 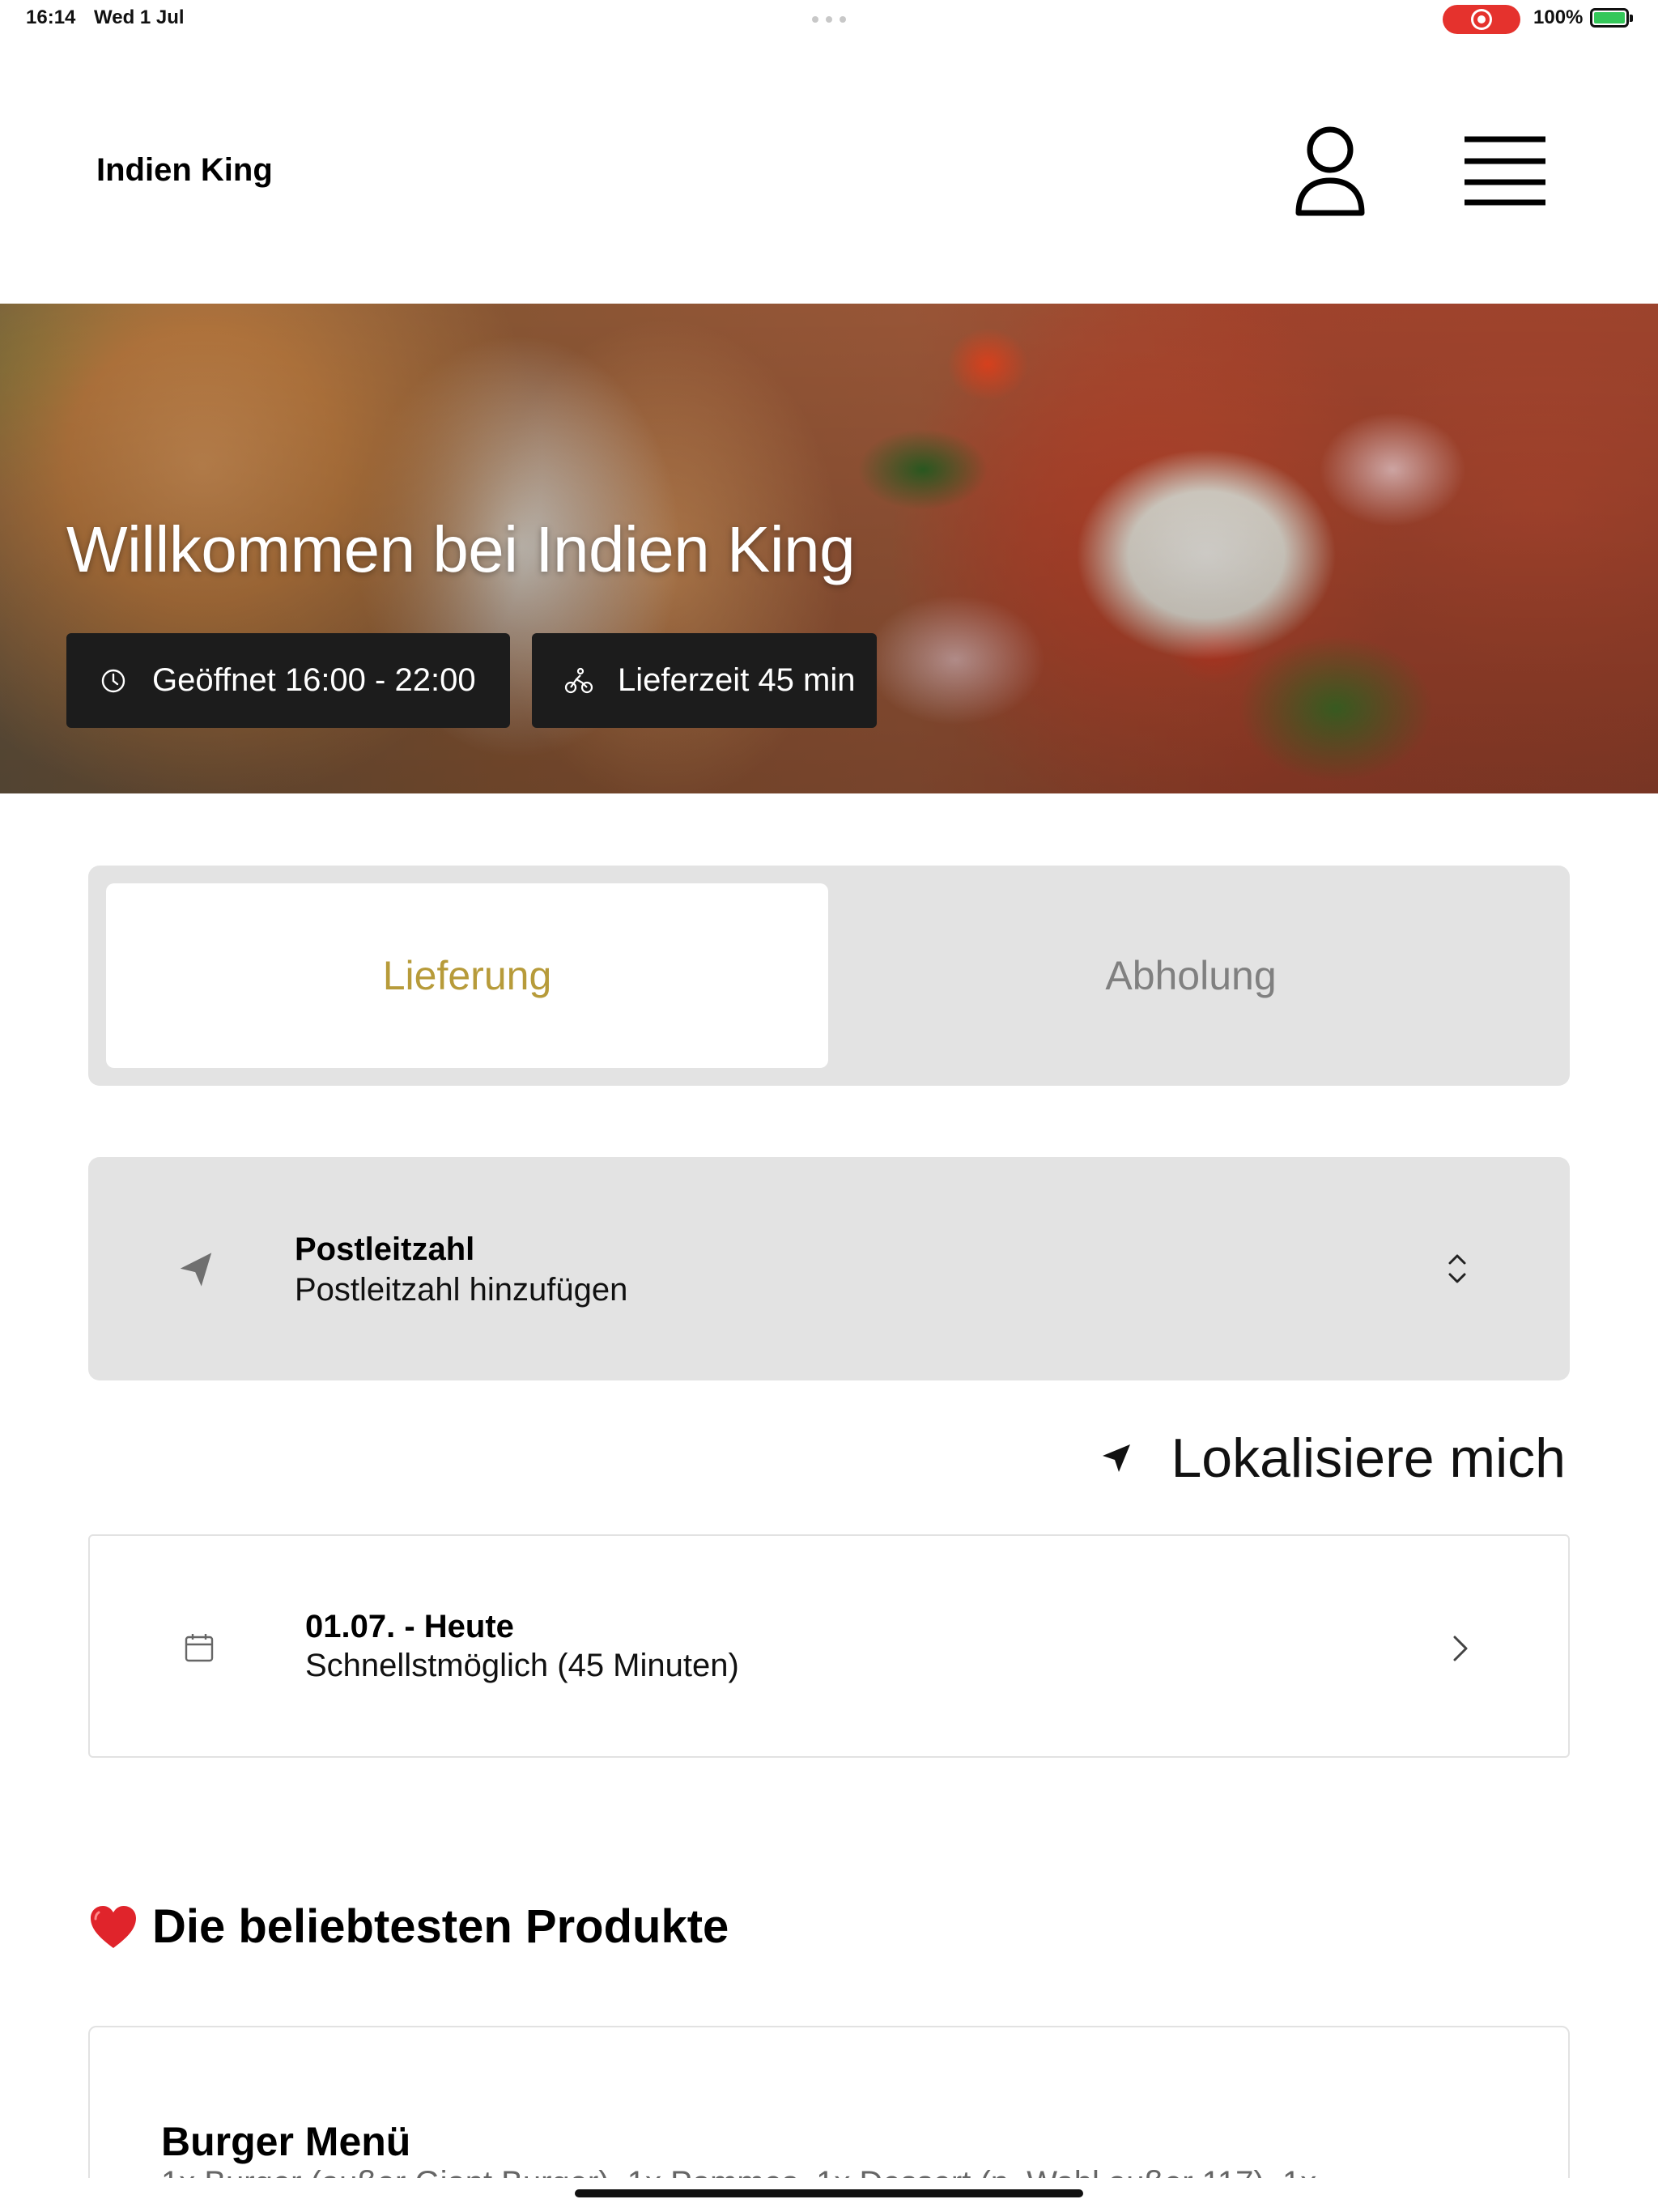 What do you see at coordinates (1558, 17) in the screenshot?
I see `battery-percent: 100%` at bounding box center [1558, 17].